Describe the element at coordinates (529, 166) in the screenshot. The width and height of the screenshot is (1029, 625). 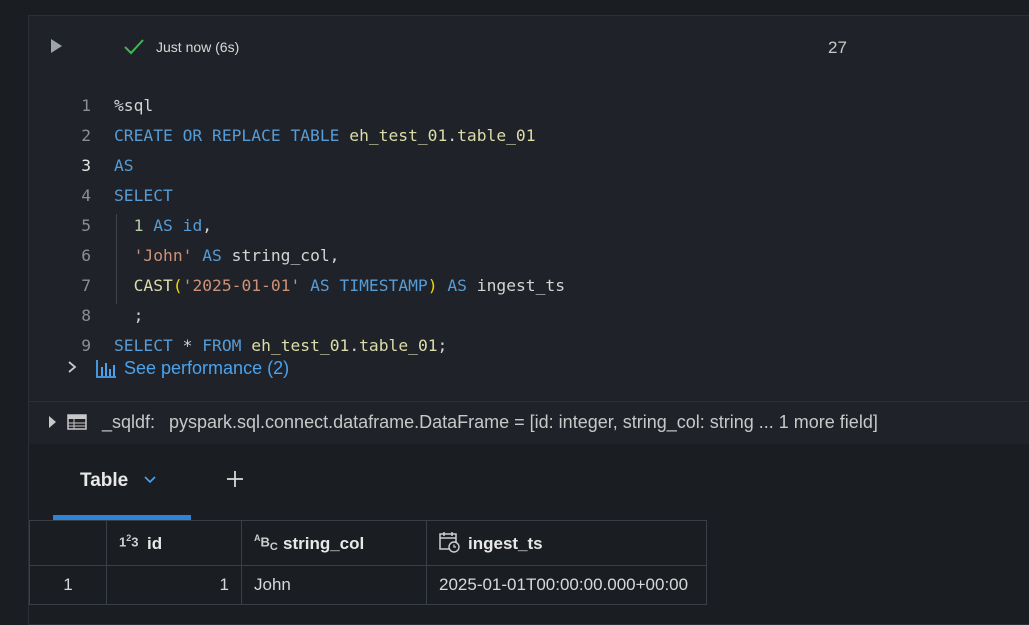
I see `code-line: 3 AS` at that location.